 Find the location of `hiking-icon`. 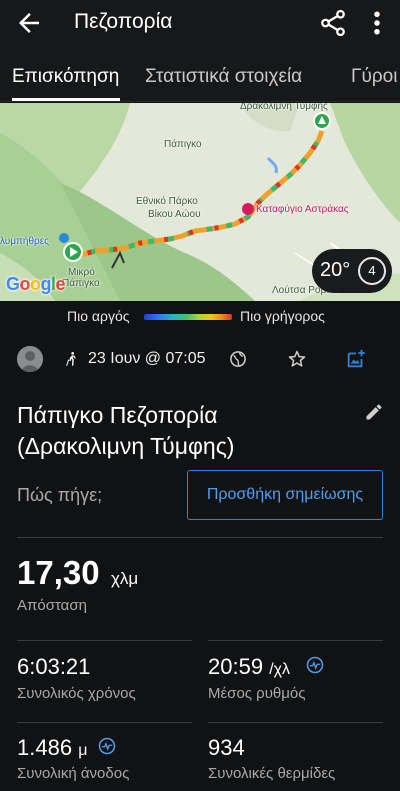

hiking-icon is located at coordinates (71, 359).